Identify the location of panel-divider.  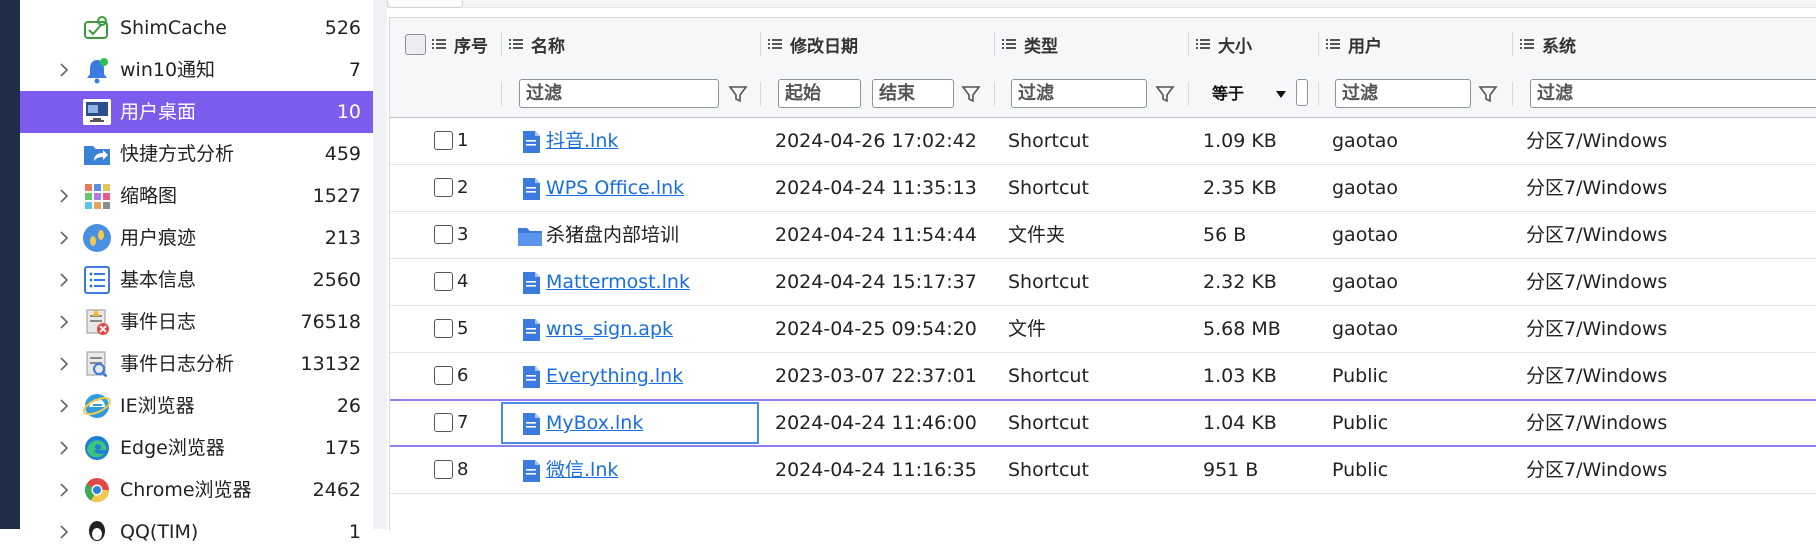
(380, 264).